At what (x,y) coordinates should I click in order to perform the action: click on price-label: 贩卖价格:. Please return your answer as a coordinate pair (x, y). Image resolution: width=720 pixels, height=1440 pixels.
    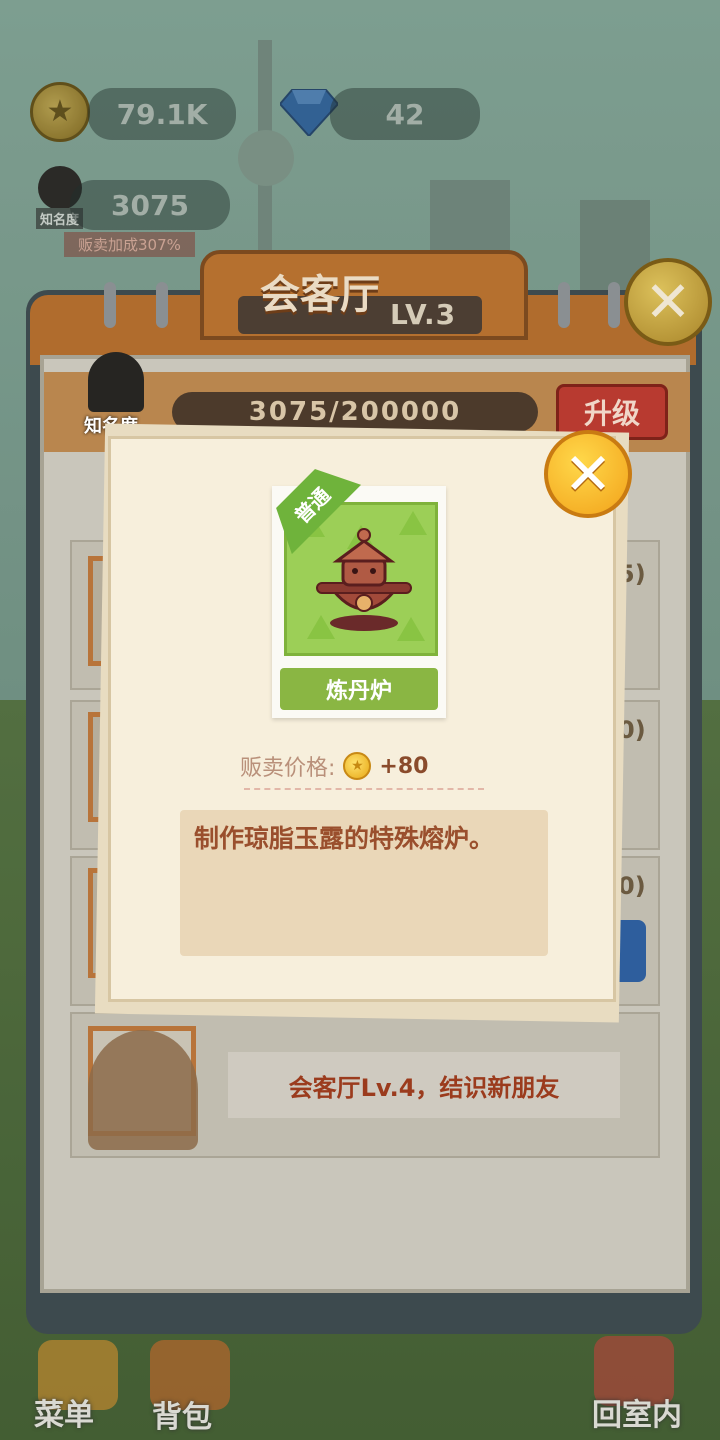
    Looking at the image, I should click on (288, 768).